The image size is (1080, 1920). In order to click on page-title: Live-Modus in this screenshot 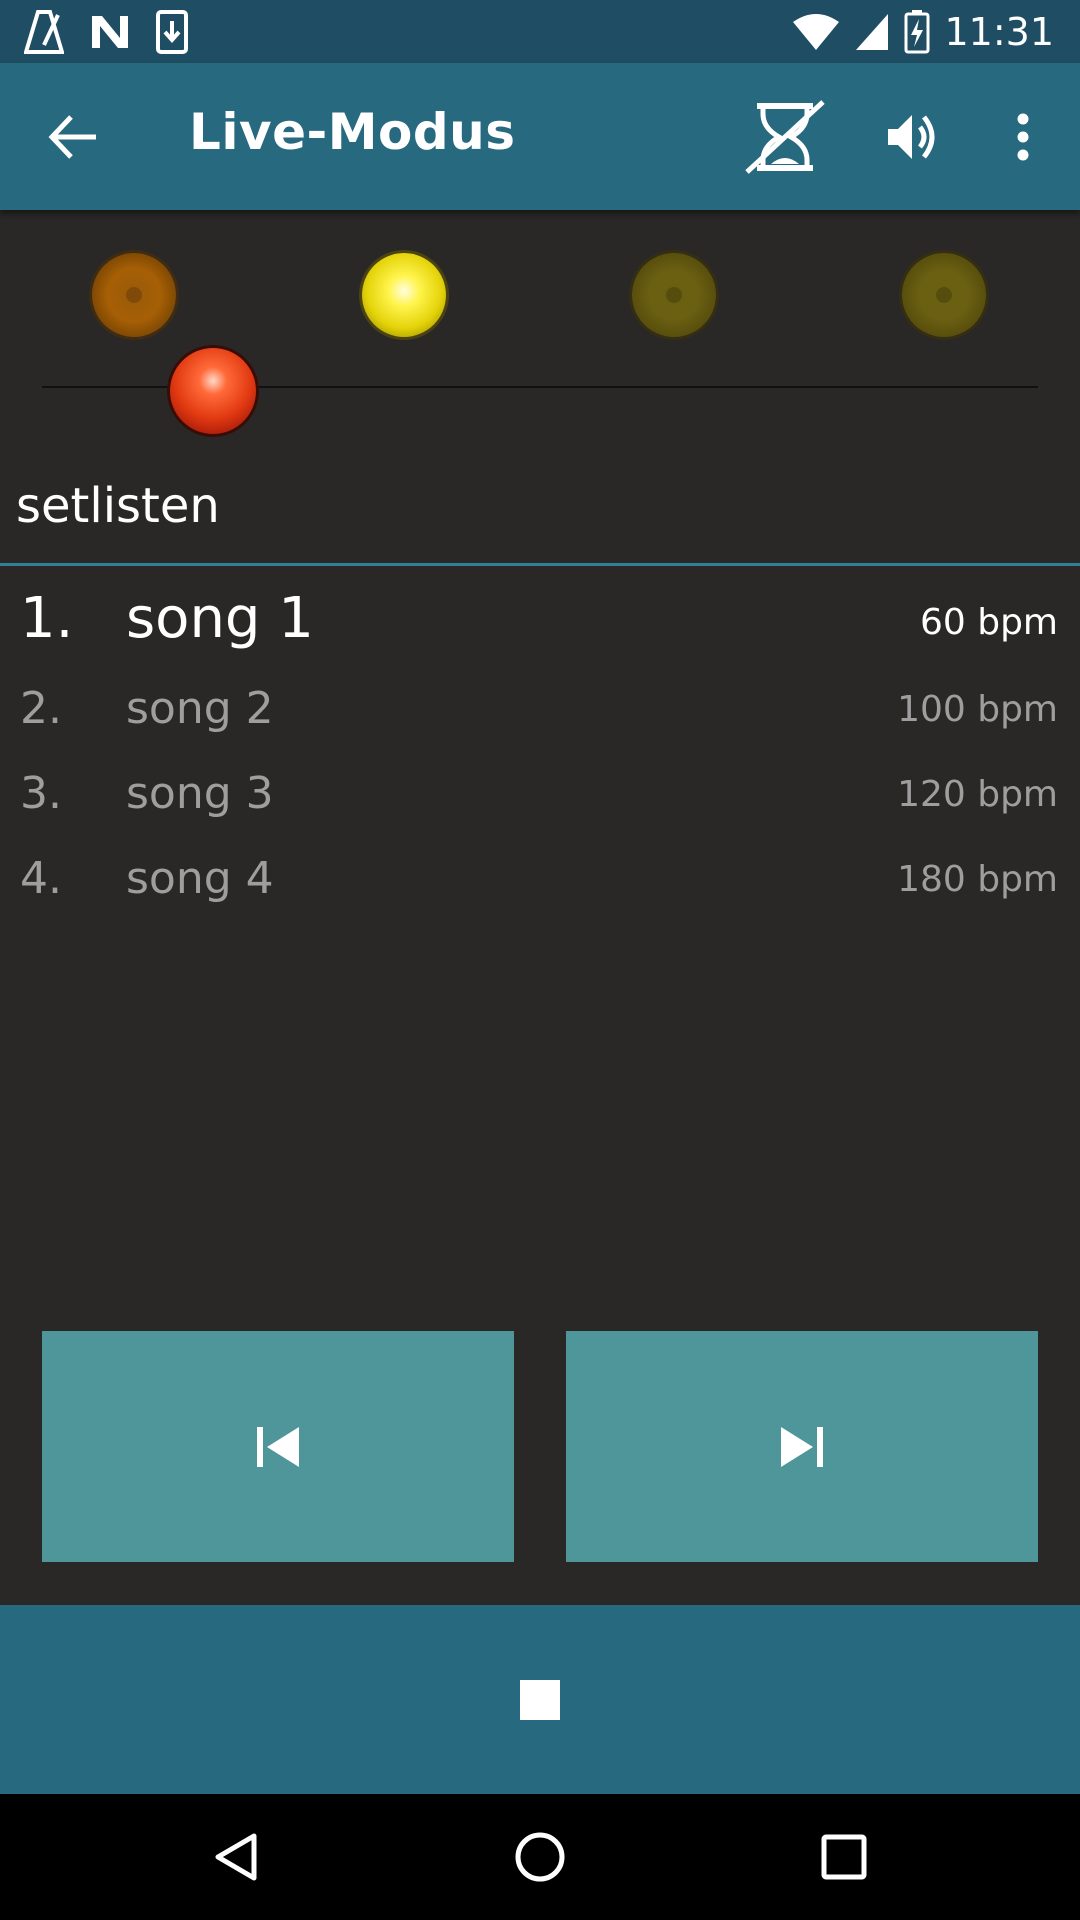, I will do `click(352, 132)`.